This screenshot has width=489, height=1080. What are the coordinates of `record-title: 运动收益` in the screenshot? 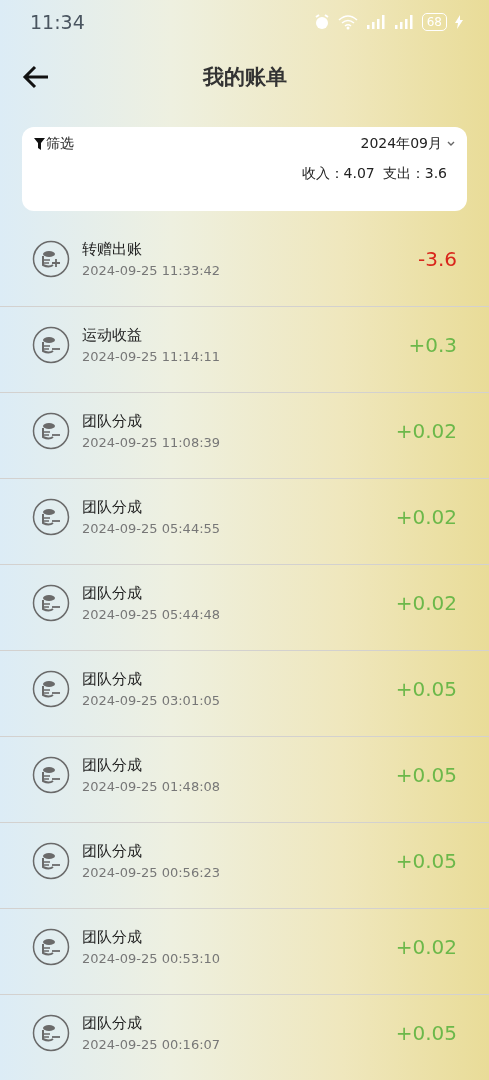 It's located at (112, 335).